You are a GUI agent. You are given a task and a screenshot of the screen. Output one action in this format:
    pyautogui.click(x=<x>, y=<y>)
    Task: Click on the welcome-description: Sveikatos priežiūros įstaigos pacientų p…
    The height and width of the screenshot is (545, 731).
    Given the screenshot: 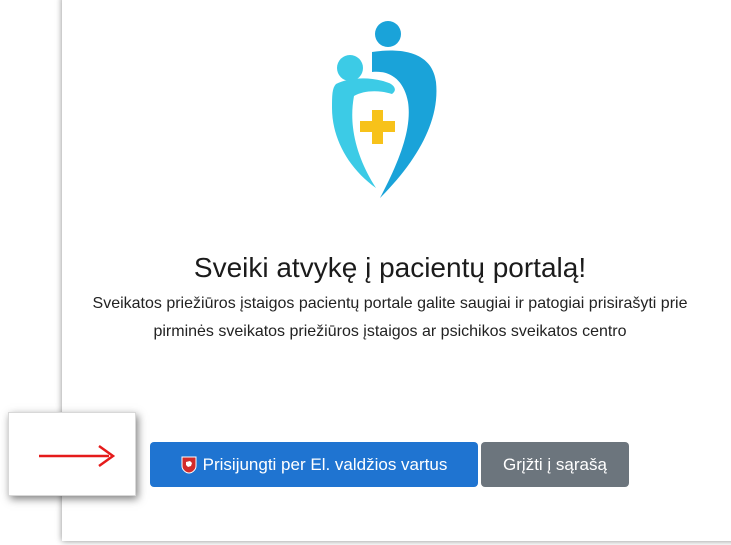 What is the action you would take?
    pyautogui.click(x=390, y=317)
    